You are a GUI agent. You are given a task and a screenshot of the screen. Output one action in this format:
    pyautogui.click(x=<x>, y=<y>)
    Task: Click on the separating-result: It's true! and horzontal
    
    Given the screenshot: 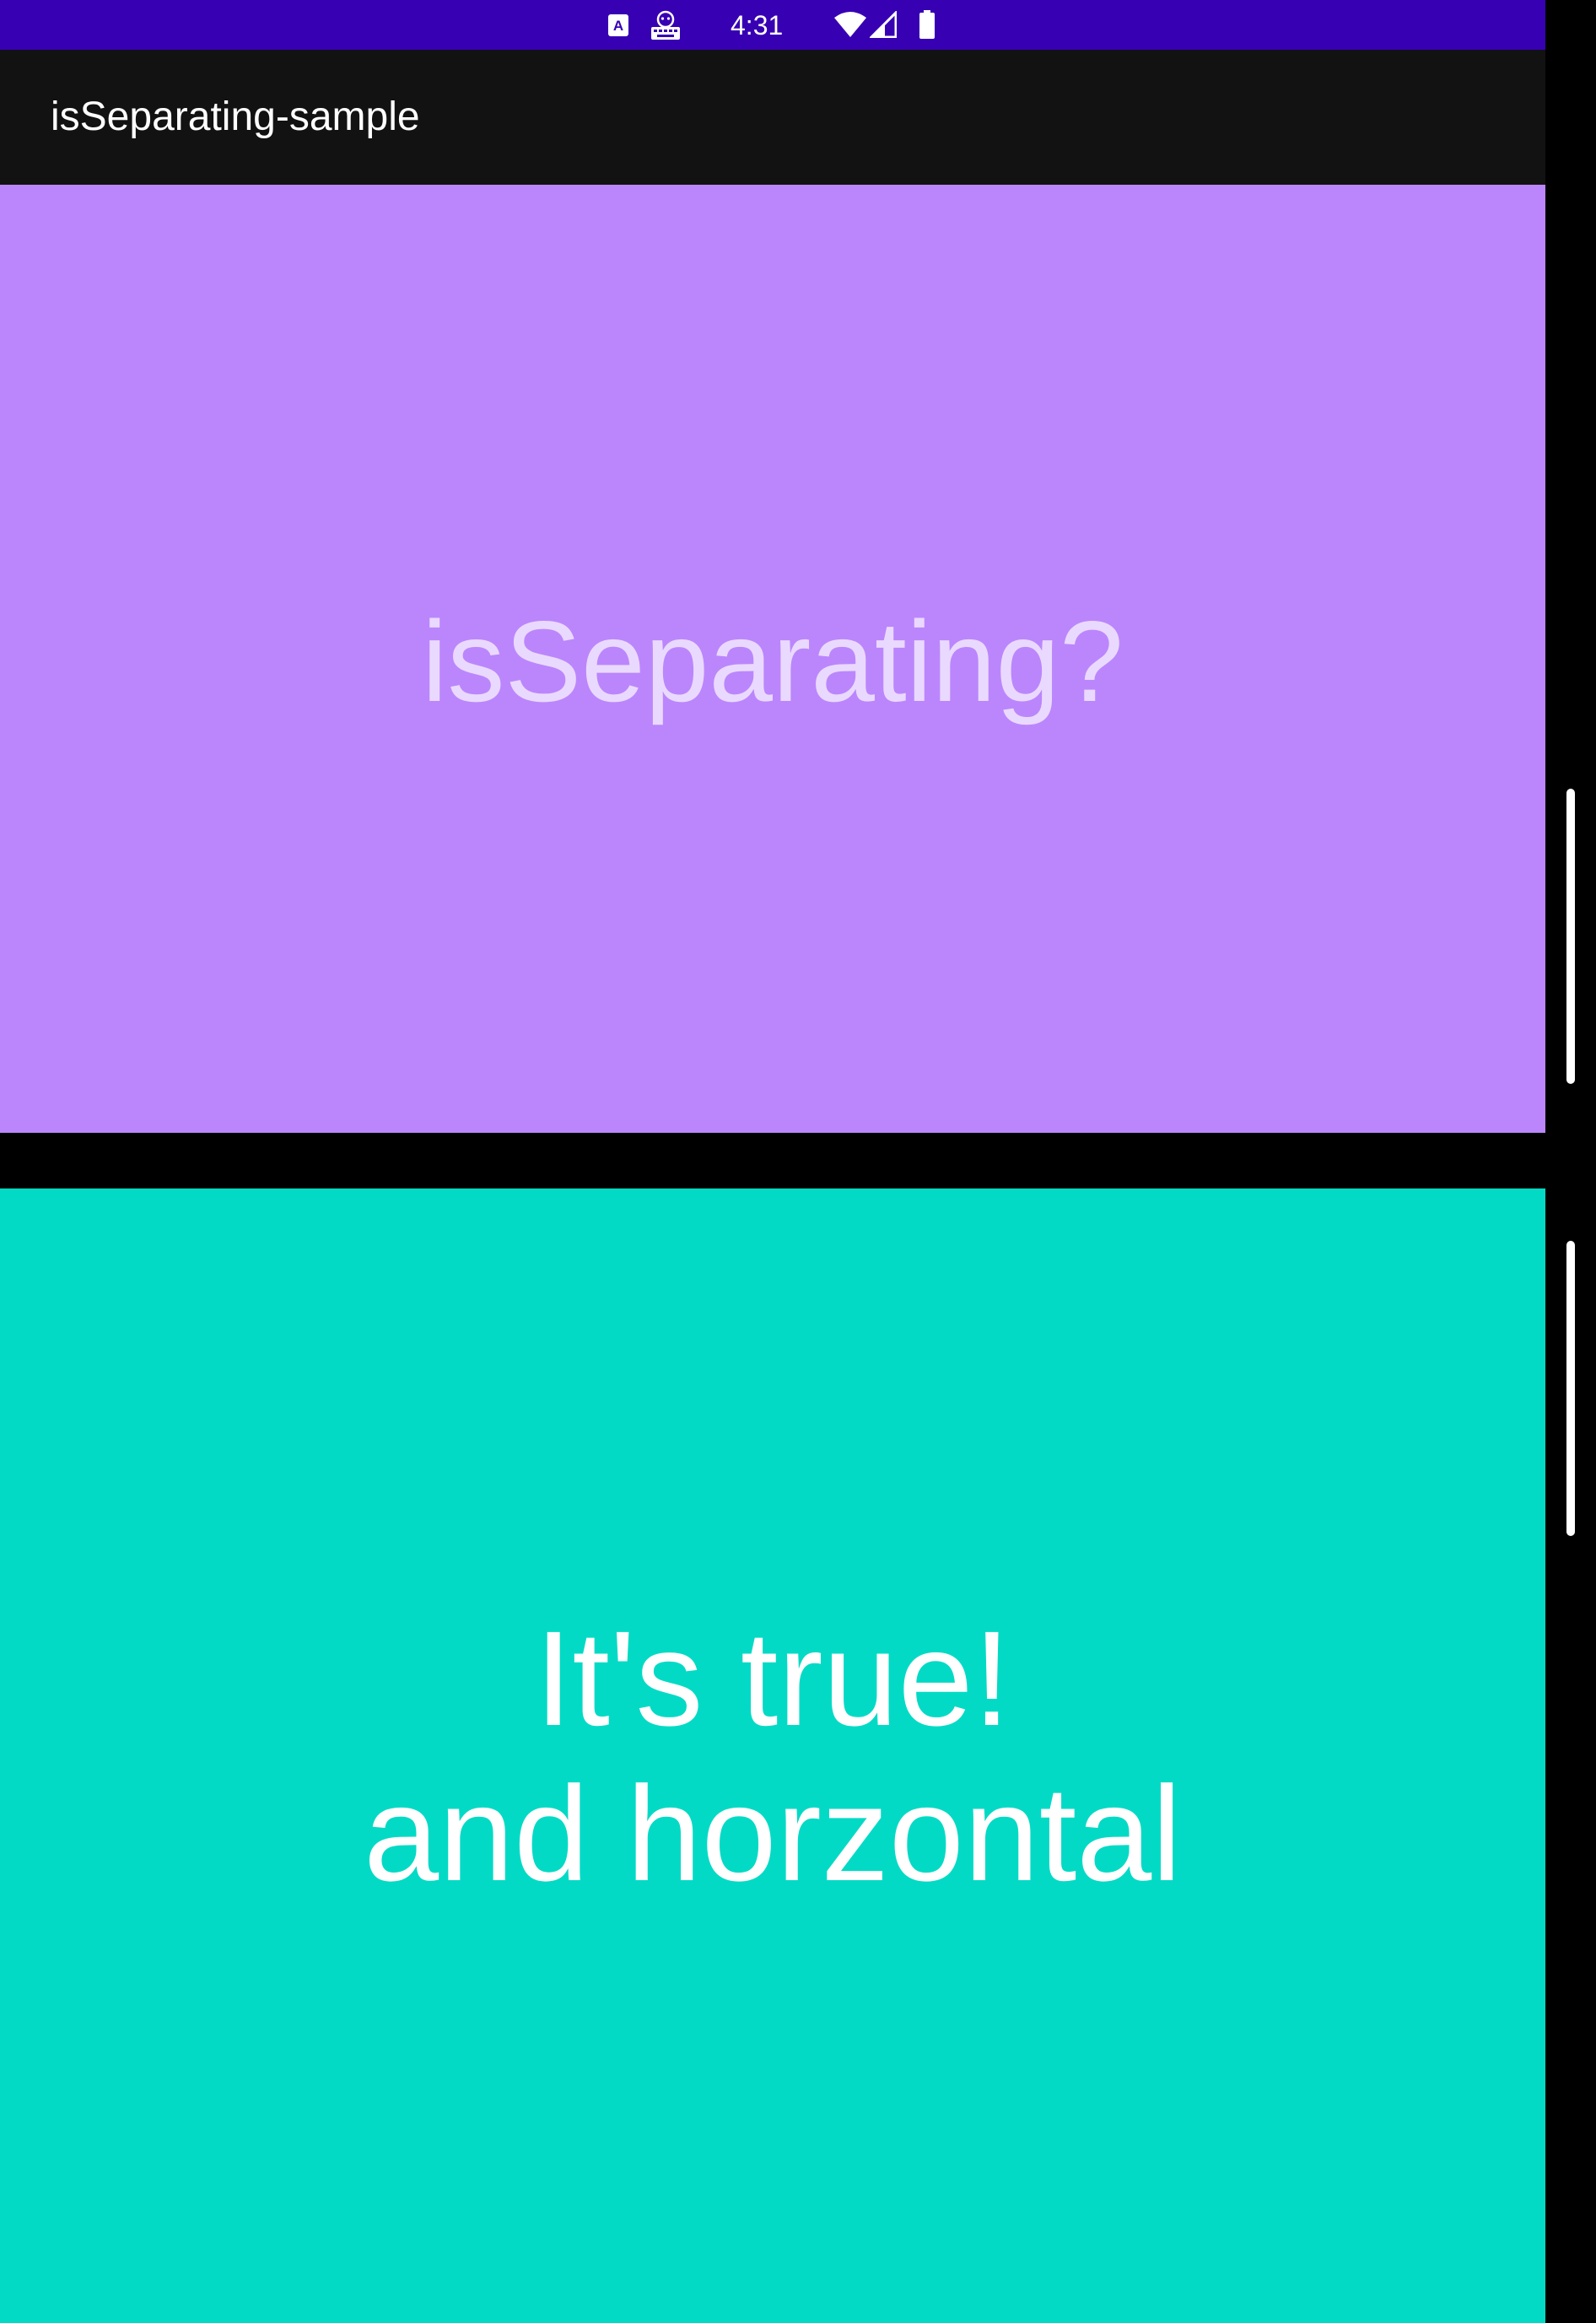 What is the action you would take?
    pyautogui.click(x=773, y=1756)
    